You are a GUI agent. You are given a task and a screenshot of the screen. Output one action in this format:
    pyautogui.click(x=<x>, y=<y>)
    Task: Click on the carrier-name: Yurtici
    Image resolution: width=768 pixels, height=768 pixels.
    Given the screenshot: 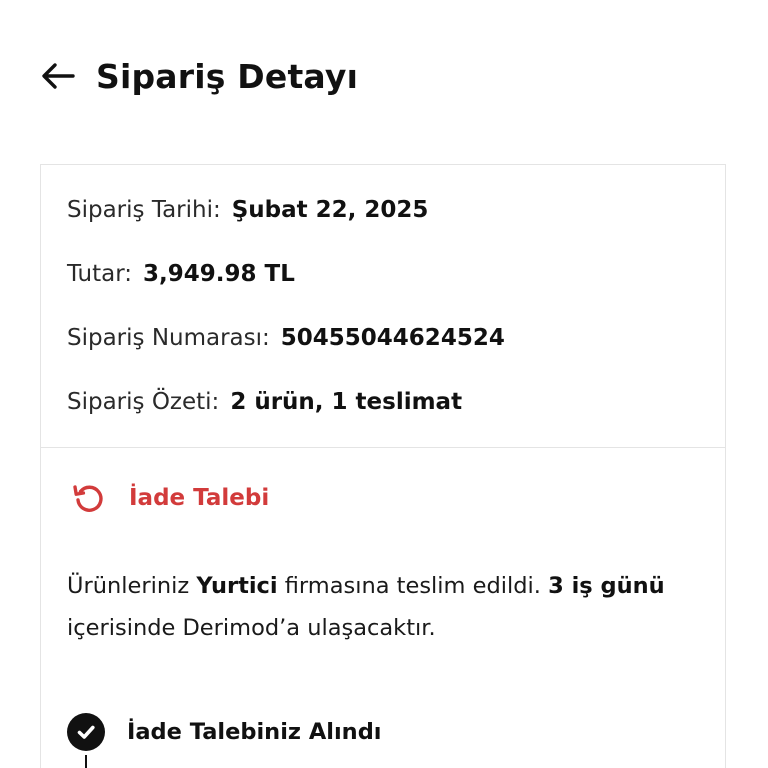 What is the action you would take?
    pyautogui.click(x=237, y=586)
    